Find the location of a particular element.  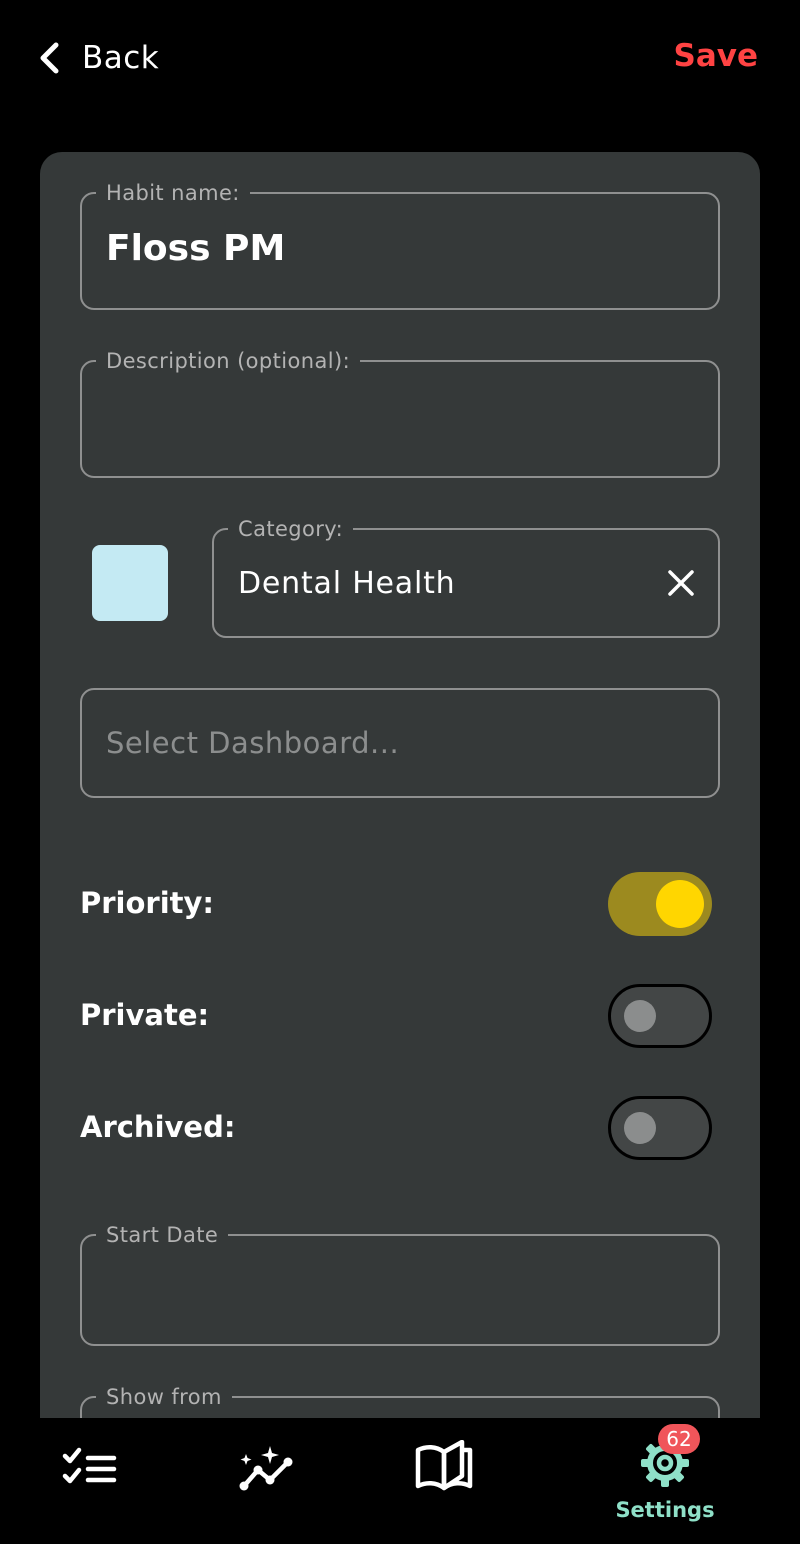

nav-stats is located at coordinates (267, 1467).